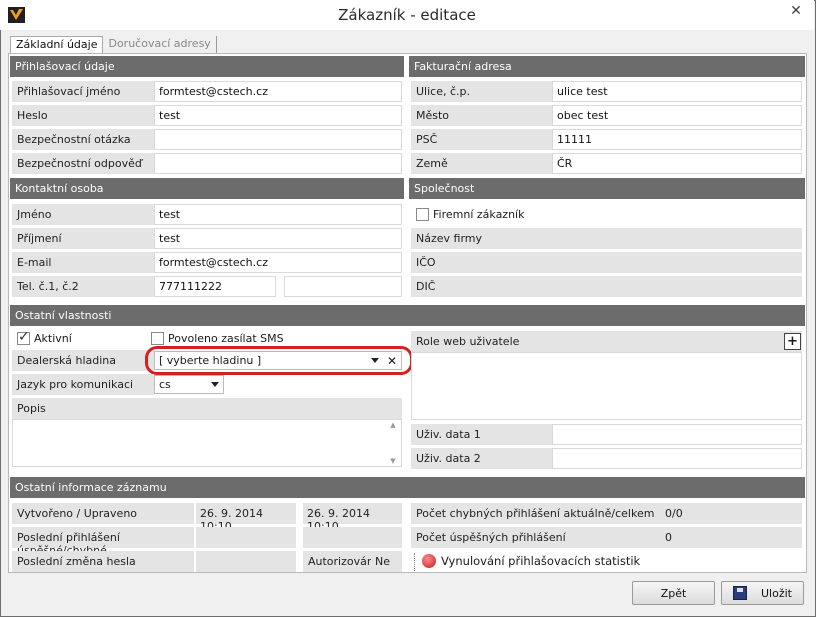 The width and height of the screenshot is (816, 617). What do you see at coordinates (278, 238) in the screenshot?
I see `last-name-field: test` at bounding box center [278, 238].